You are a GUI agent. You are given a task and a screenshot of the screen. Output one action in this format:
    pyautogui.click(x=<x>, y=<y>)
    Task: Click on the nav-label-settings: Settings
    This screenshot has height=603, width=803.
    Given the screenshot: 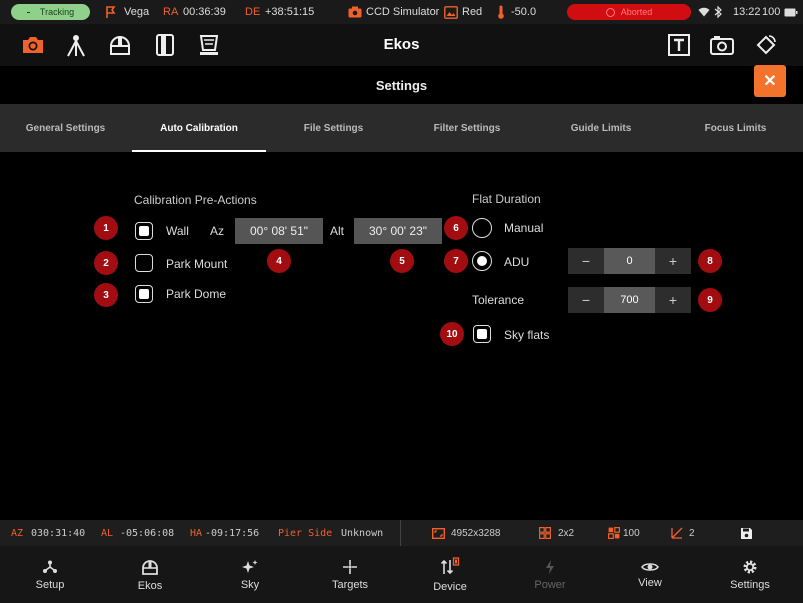 What is the action you would take?
    pyautogui.click(x=750, y=584)
    